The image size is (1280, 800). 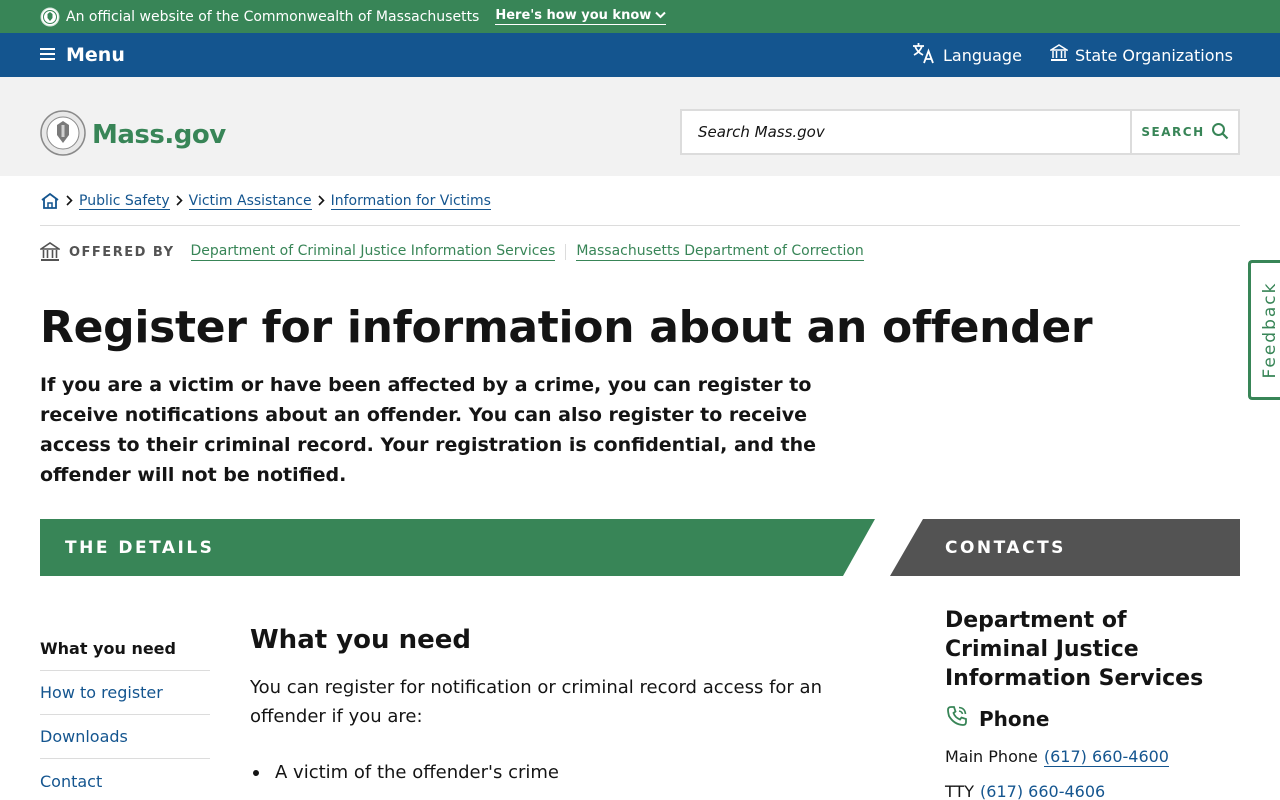 I want to click on side-nav-how-to-register: How to register, so click(x=125, y=693).